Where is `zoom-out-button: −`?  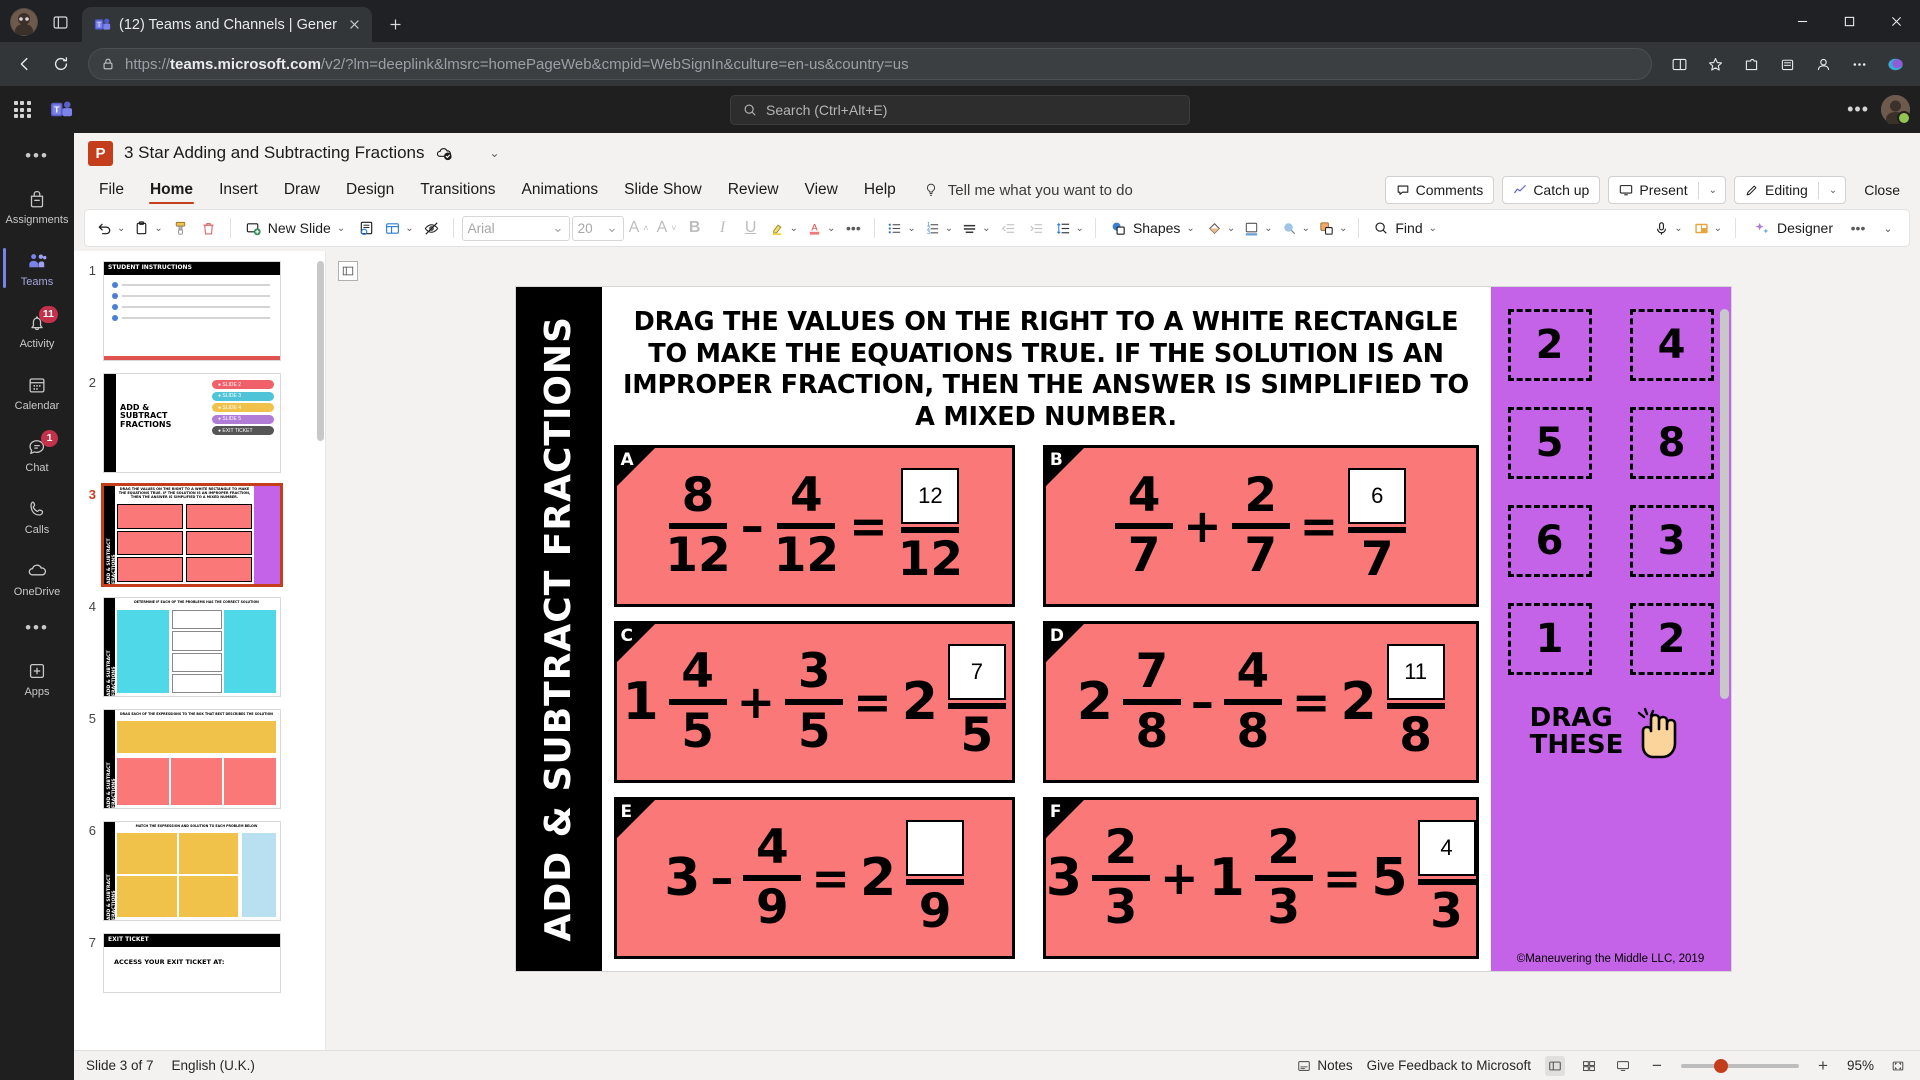
zoom-out-button: − is located at coordinates (1657, 1066).